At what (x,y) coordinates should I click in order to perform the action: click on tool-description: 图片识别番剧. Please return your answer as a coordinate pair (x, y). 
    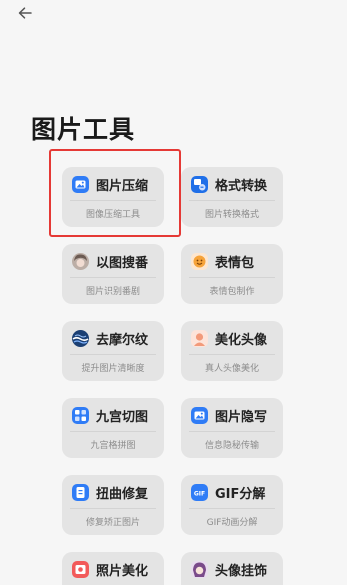
    Looking at the image, I should click on (112, 292).